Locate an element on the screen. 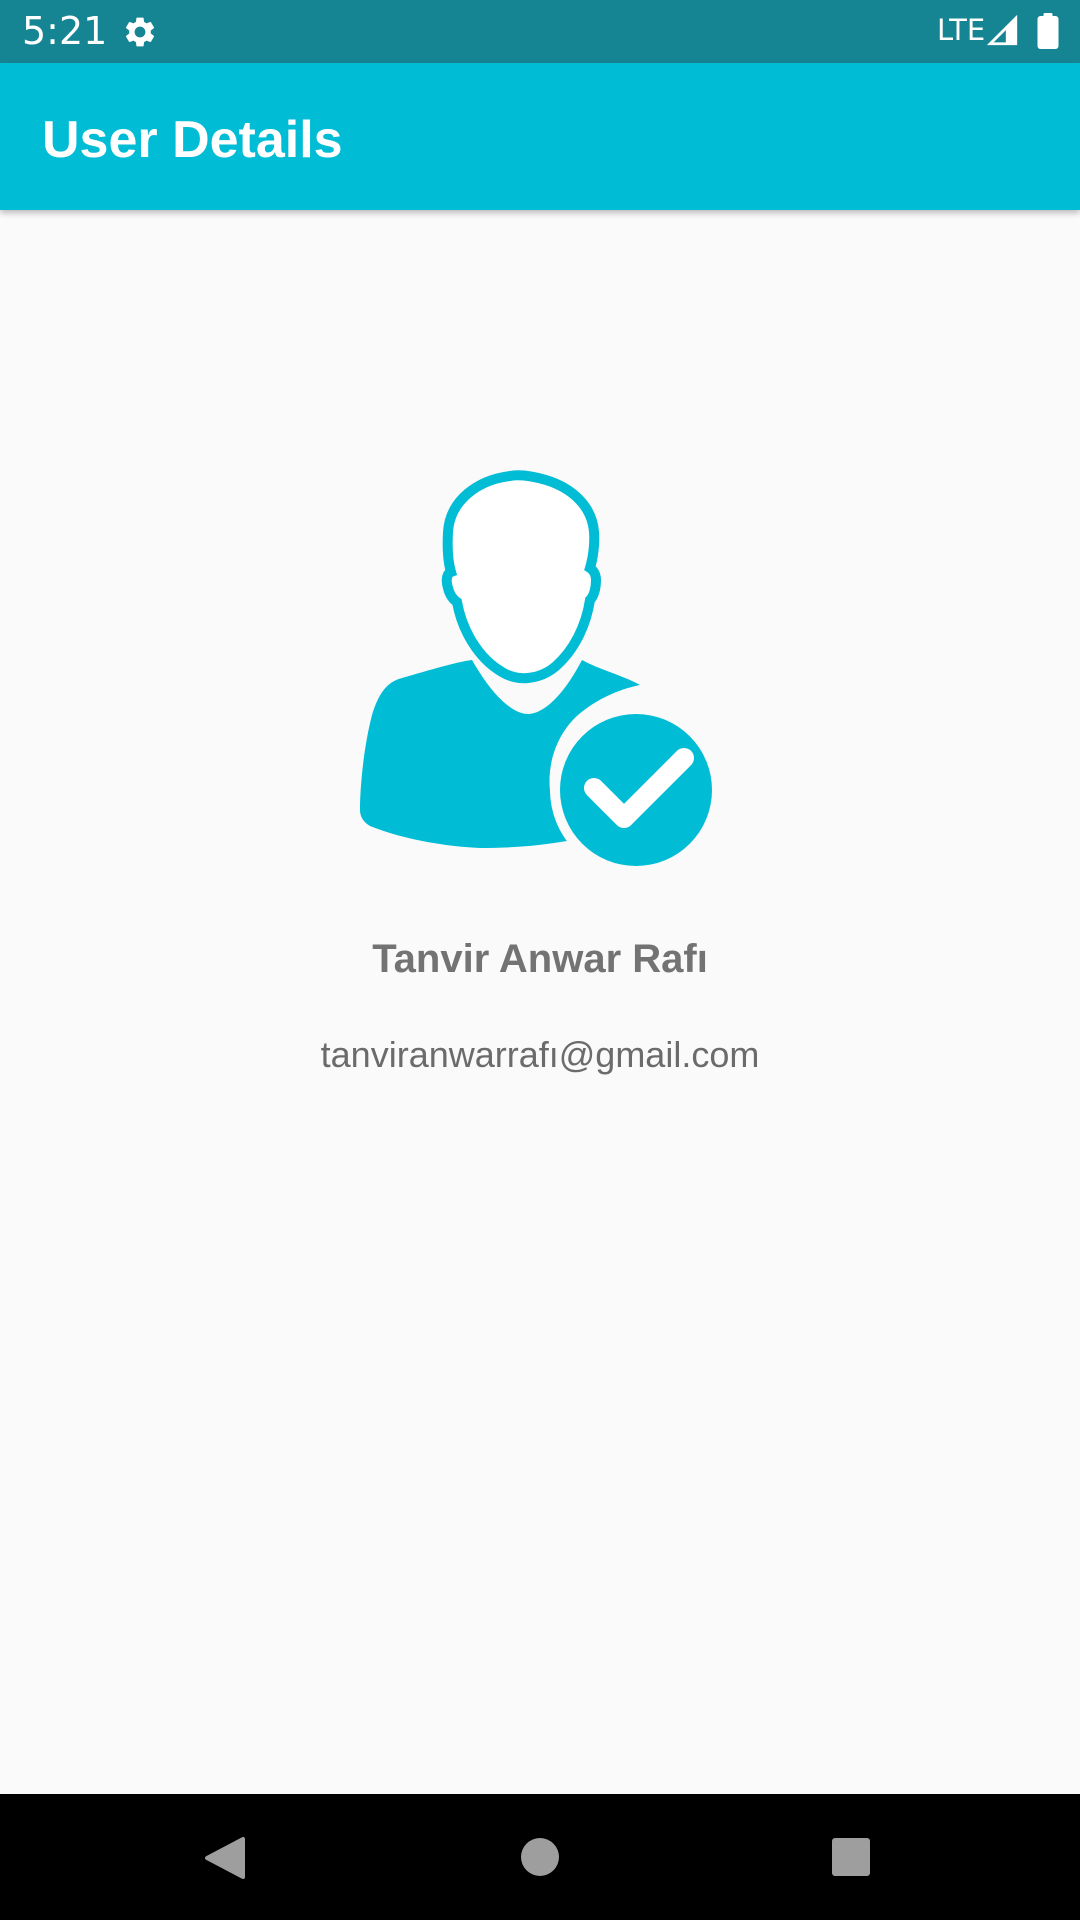 The width and height of the screenshot is (1080, 1920). signal-icon is located at coordinates (1002, 30).